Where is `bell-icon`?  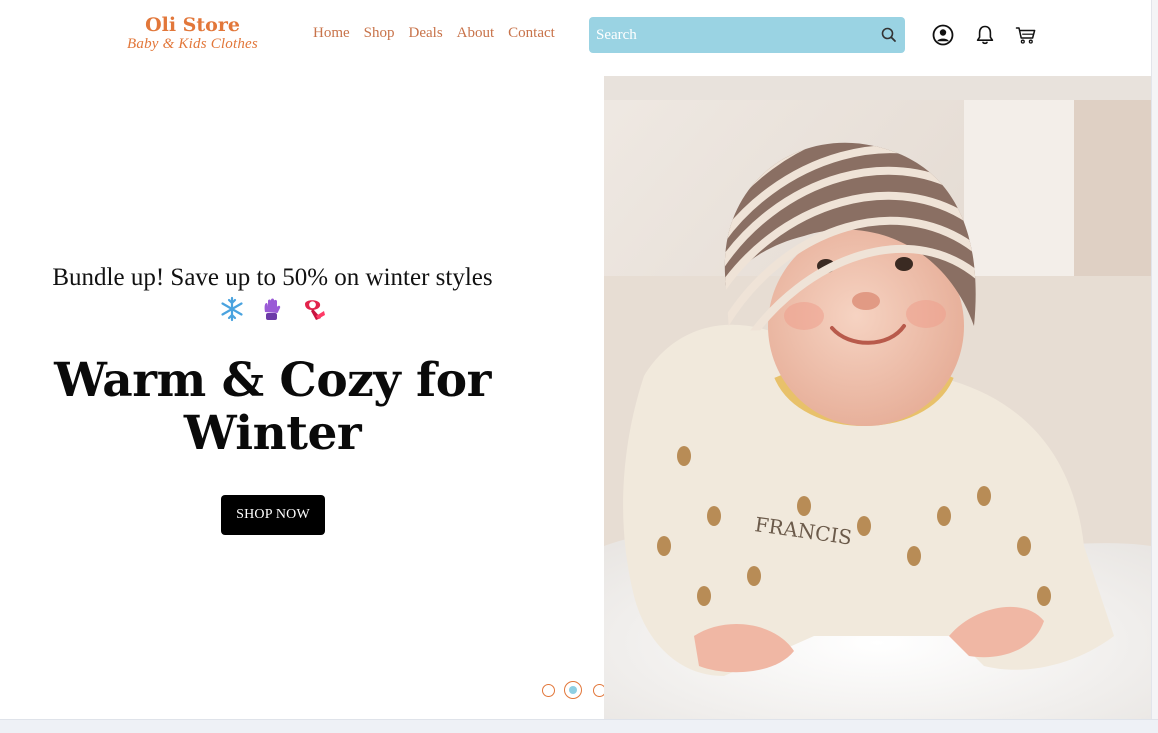 bell-icon is located at coordinates (985, 35).